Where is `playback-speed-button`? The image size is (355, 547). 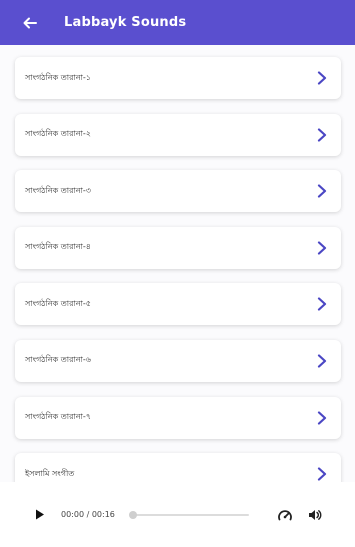 playback-speed-button is located at coordinates (285, 515).